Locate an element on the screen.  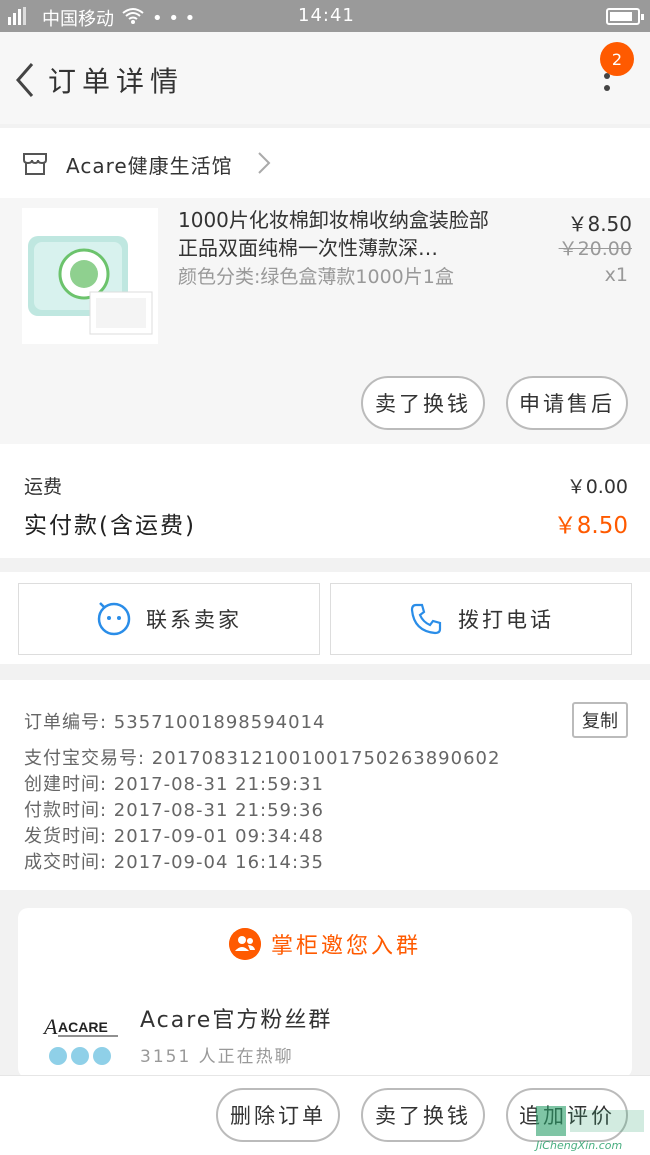
nav-bar: 订单详情 2 is located at coordinates (325, 78).